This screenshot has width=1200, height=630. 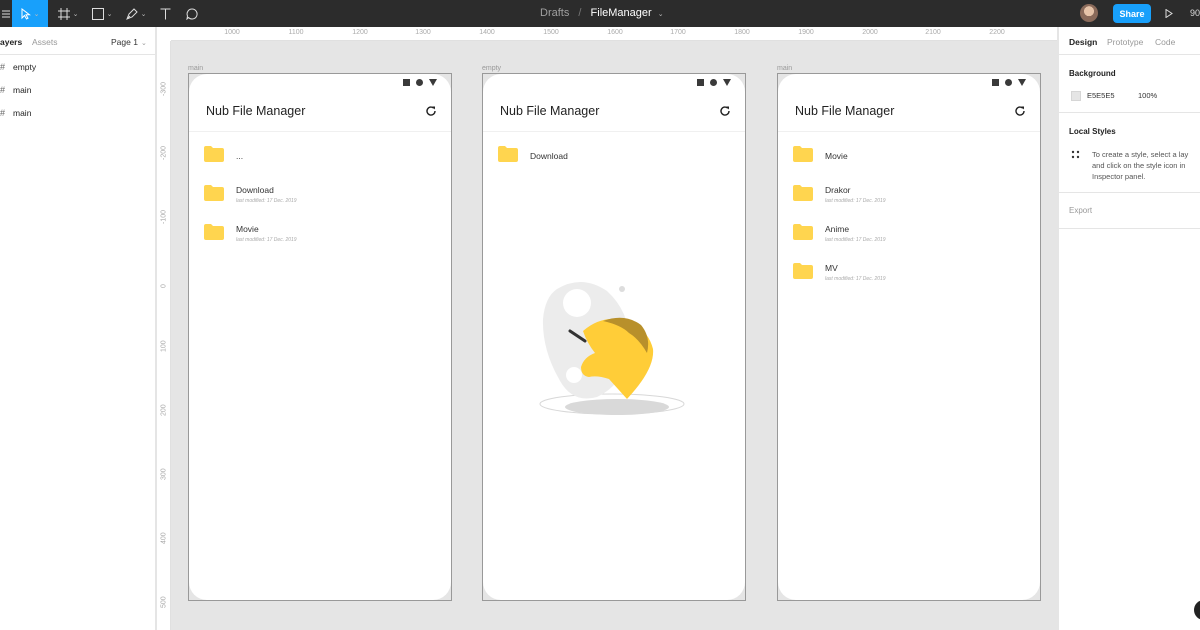 I want to click on avatar, so click(x=1089, y=13).